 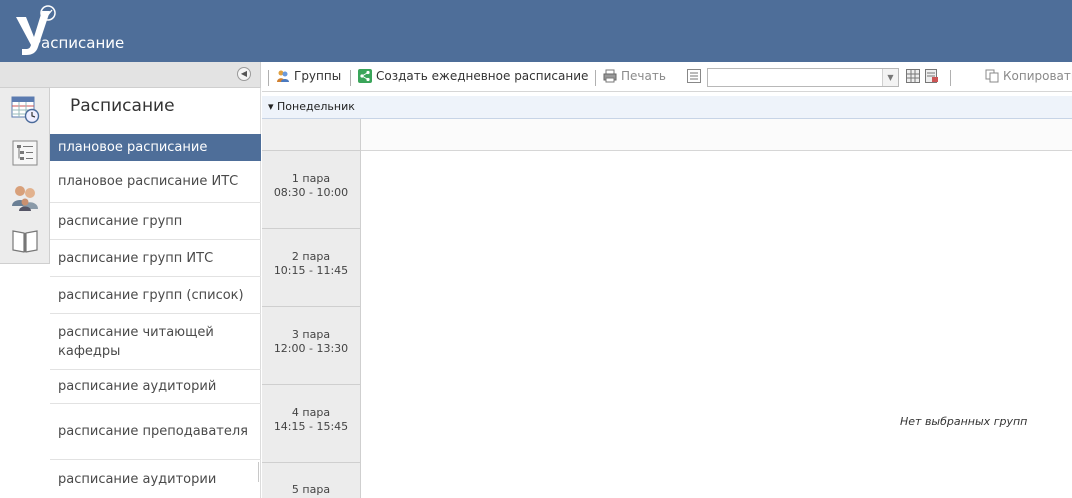 What do you see at coordinates (667, 107) in the screenshot?
I see `day-group-header: ▾ Понедельник` at bounding box center [667, 107].